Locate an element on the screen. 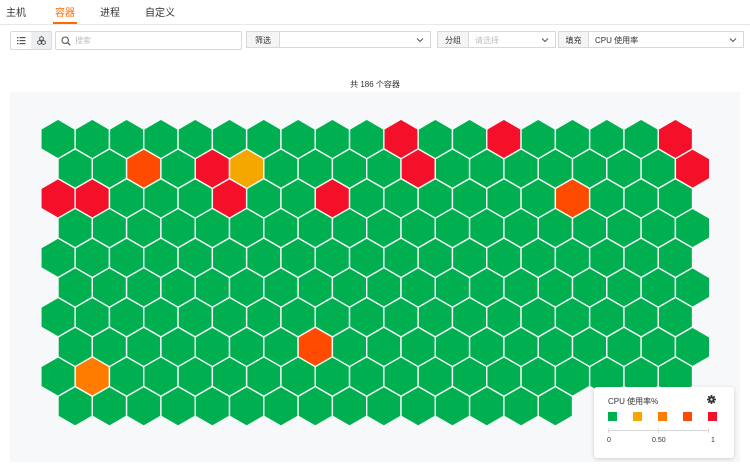  view-toggle is located at coordinates (31, 40).